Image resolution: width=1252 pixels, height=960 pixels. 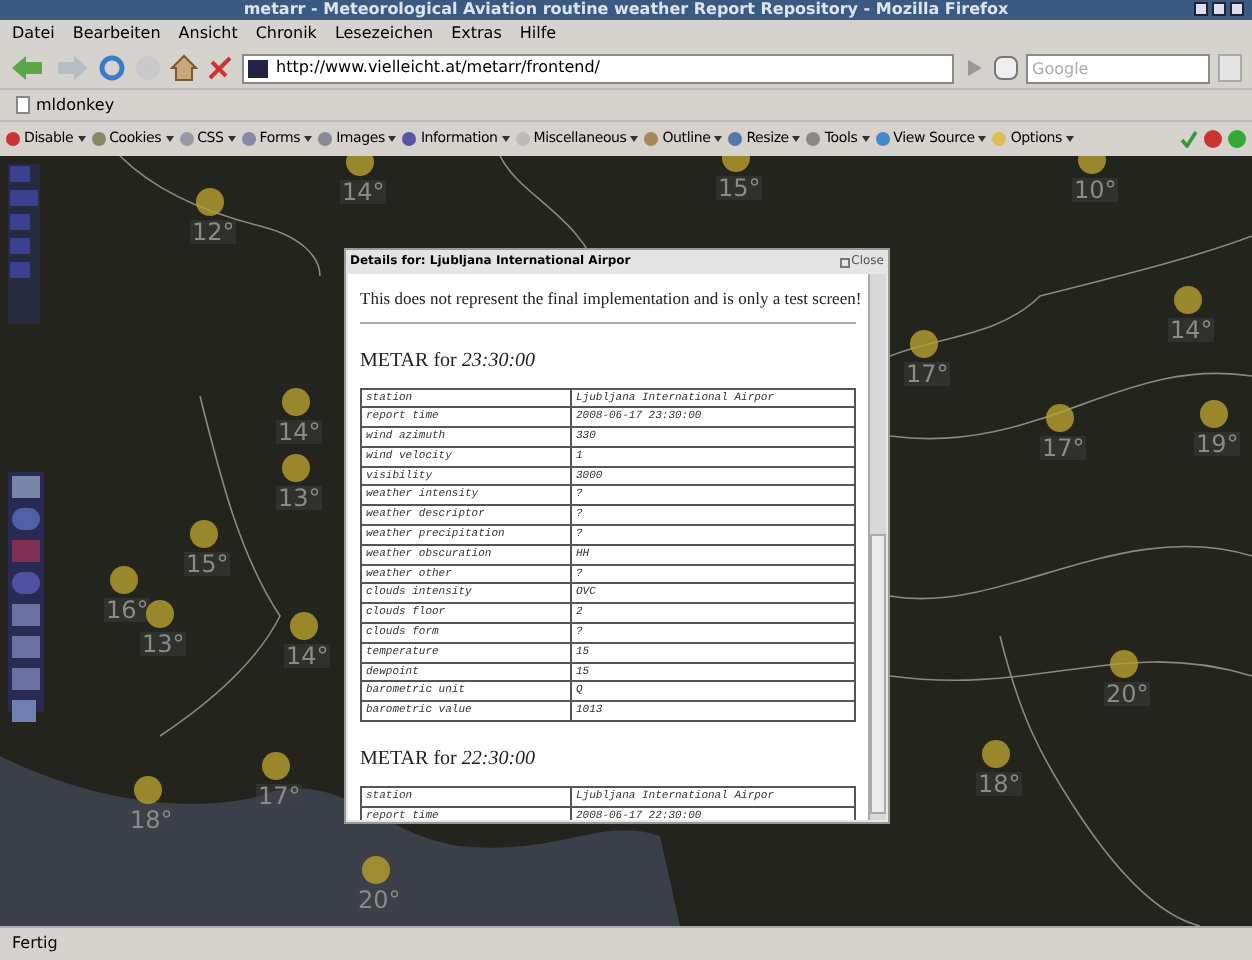 What do you see at coordinates (286, 34) in the screenshot?
I see `menu-item: Chronik` at bounding box center [286, 34].